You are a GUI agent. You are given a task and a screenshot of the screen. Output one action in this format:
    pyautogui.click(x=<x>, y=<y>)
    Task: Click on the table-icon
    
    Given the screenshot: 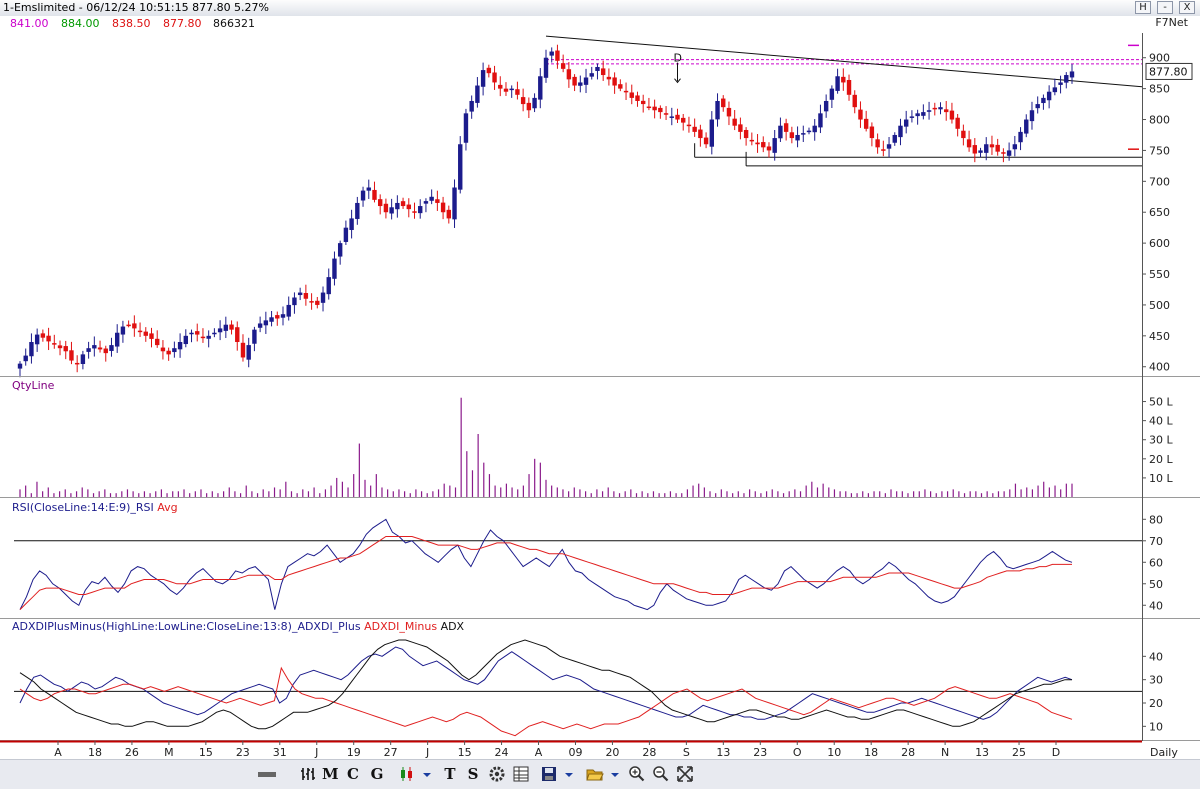 What is the action you would take?
    pyautogui.click(x=521, y=774)
    